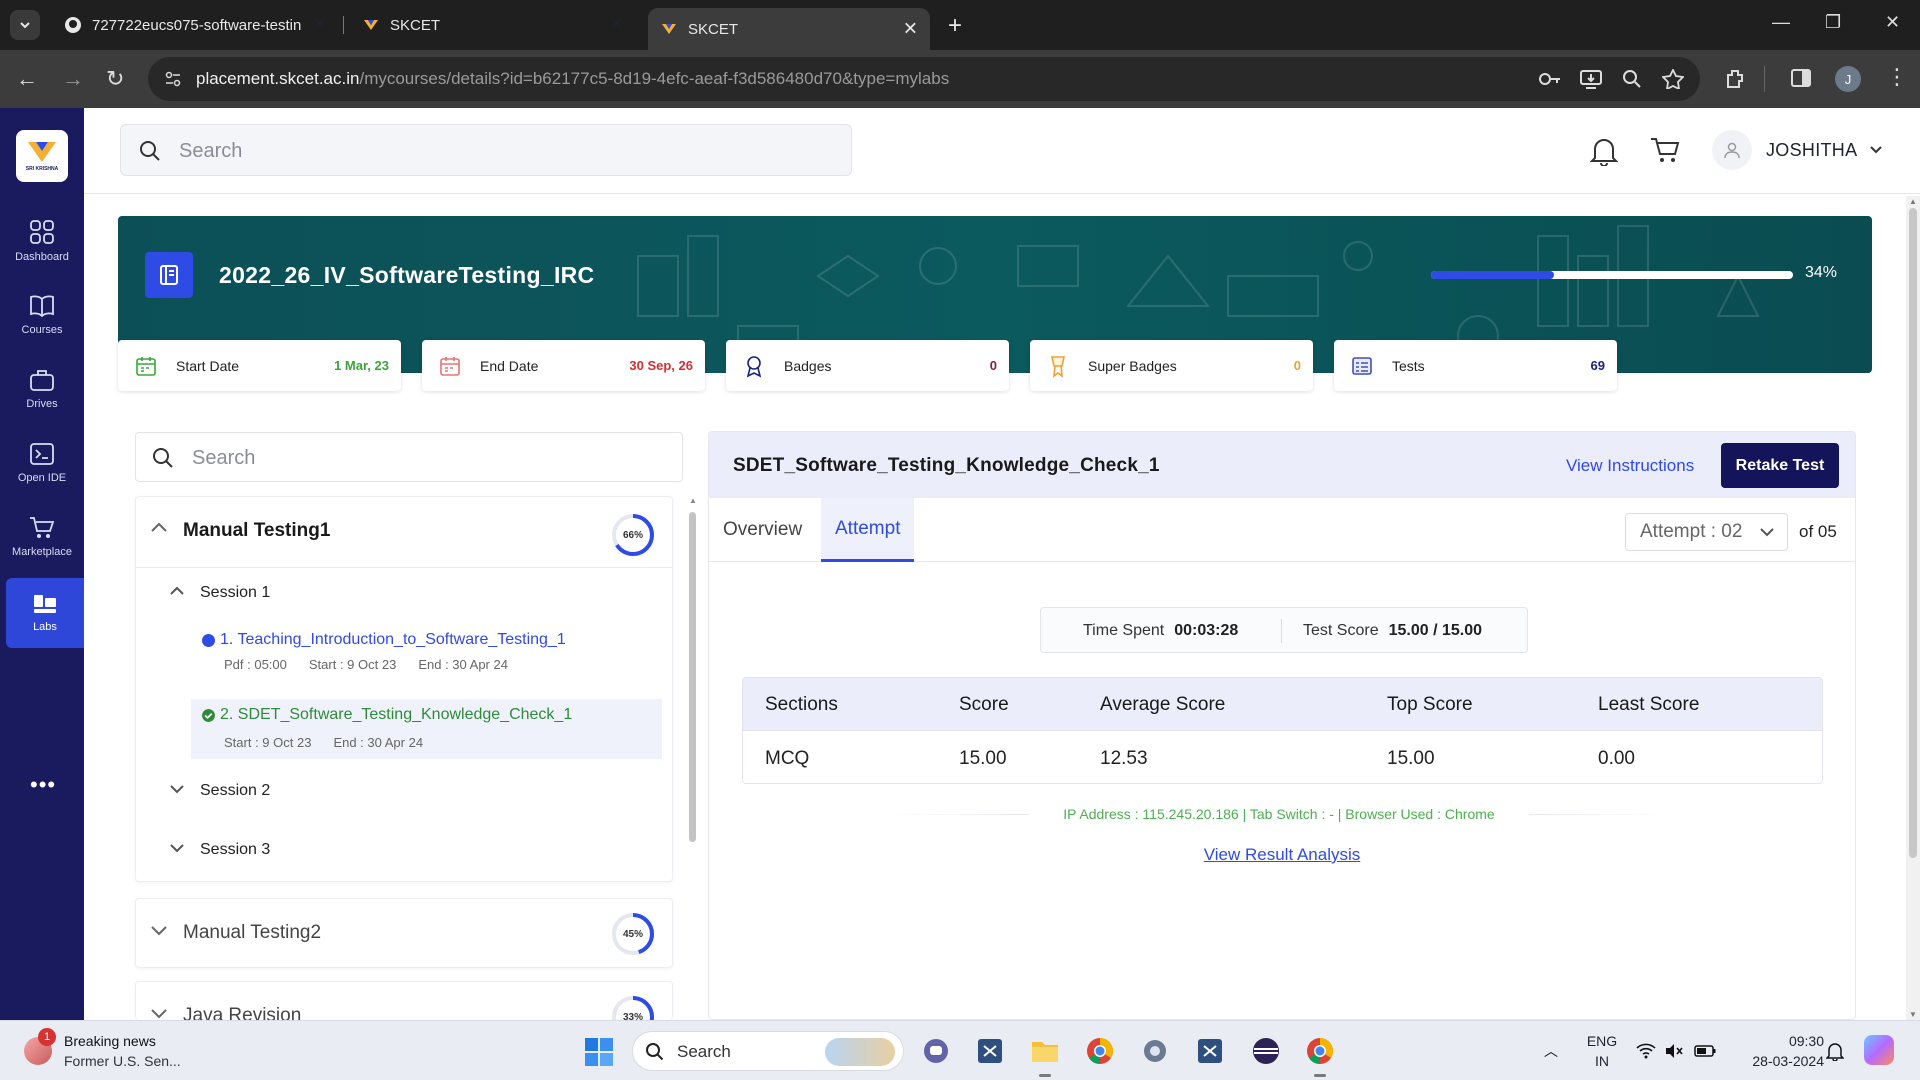 The width and height of the screenshot is (1920, 1080). I want to click on chrome-profile-icon, so click(1320, 1055).